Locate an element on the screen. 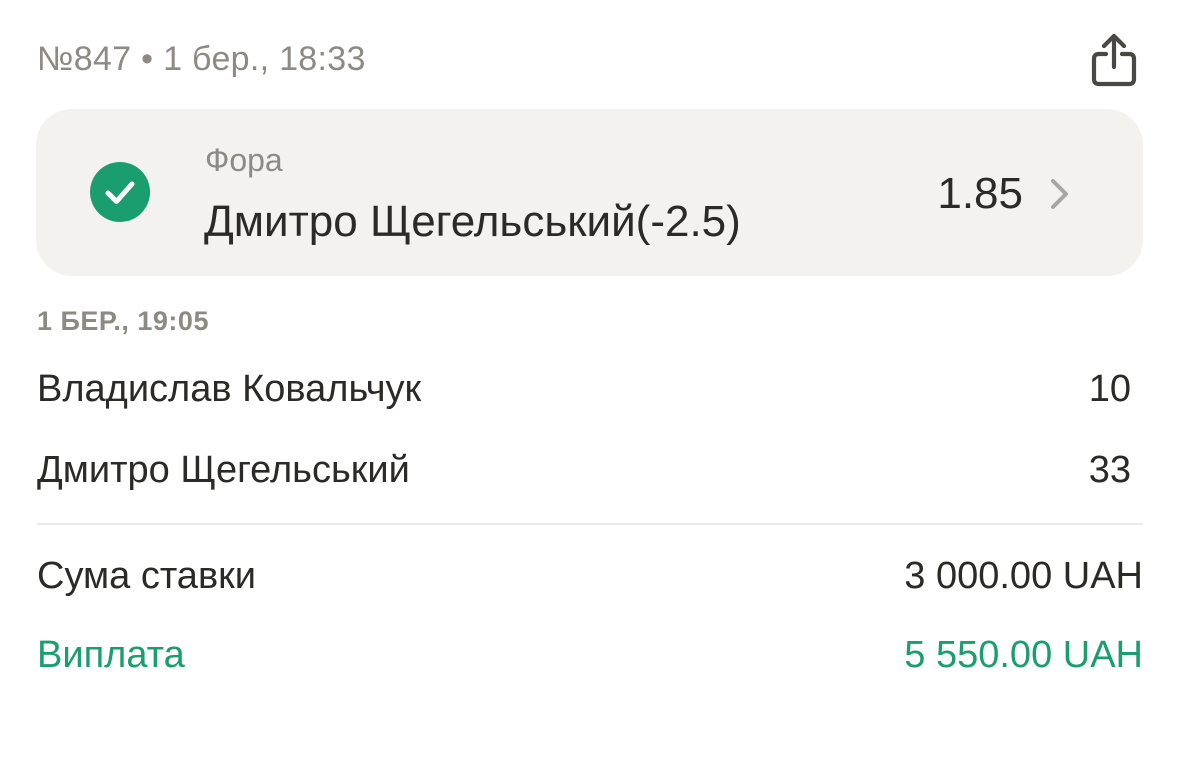  won-status-badge is located at coordinates (120, 192).